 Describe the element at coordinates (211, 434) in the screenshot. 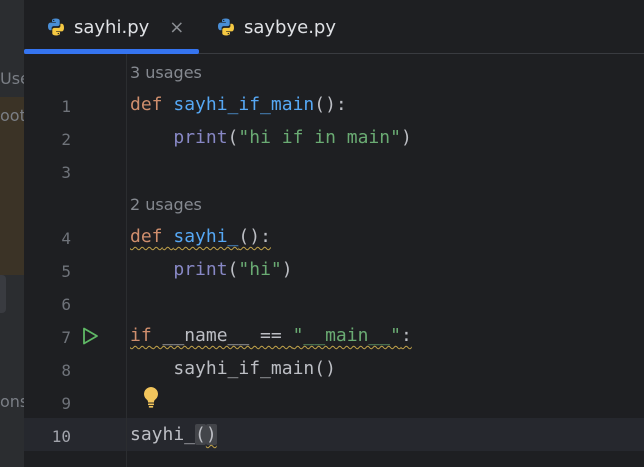

I see `matched-paren: )` at that location.